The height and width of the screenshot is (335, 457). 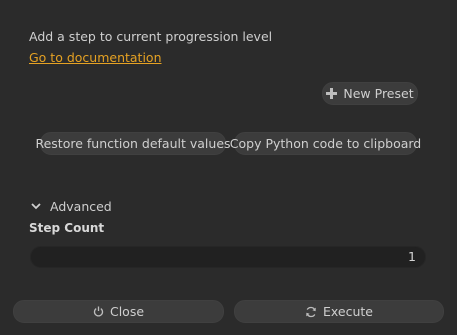 I want to click on execute-button: Execute, so click(x=339, y=311).